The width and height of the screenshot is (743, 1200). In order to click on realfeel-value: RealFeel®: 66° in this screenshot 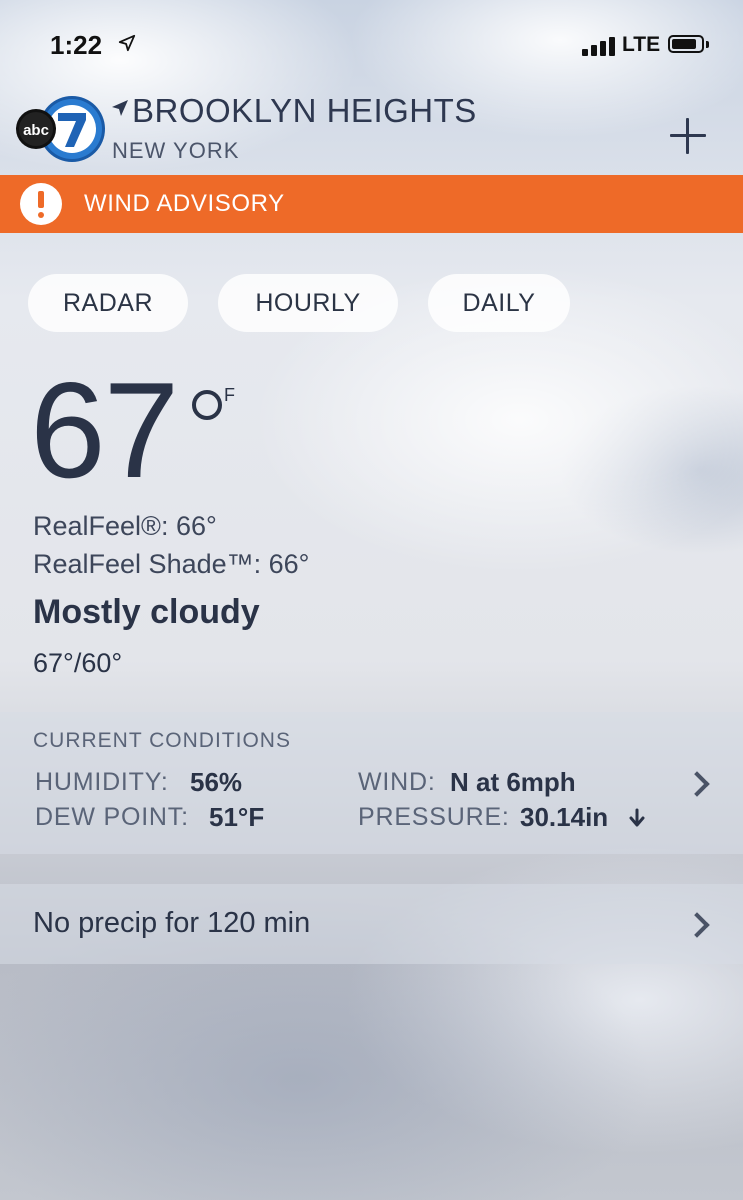, I will do `click(125, 526)`.